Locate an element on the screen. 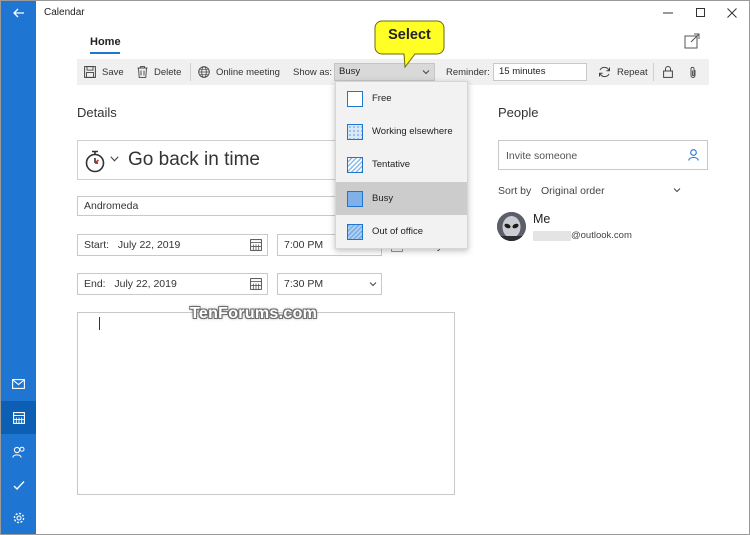  maximize-icon is located at coordinates (700, 12).